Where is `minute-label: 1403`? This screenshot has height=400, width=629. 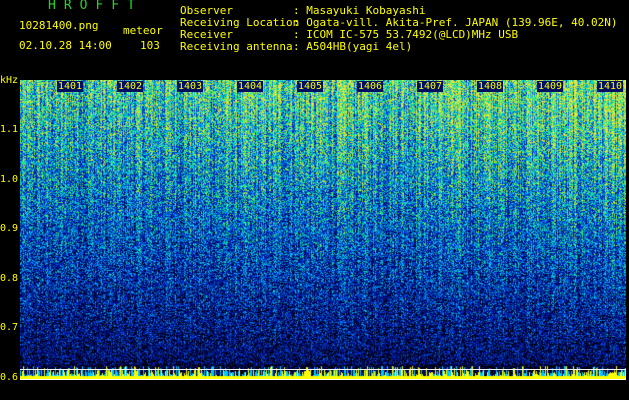
minute-label: 1403 is located at coordinates (190, 86).